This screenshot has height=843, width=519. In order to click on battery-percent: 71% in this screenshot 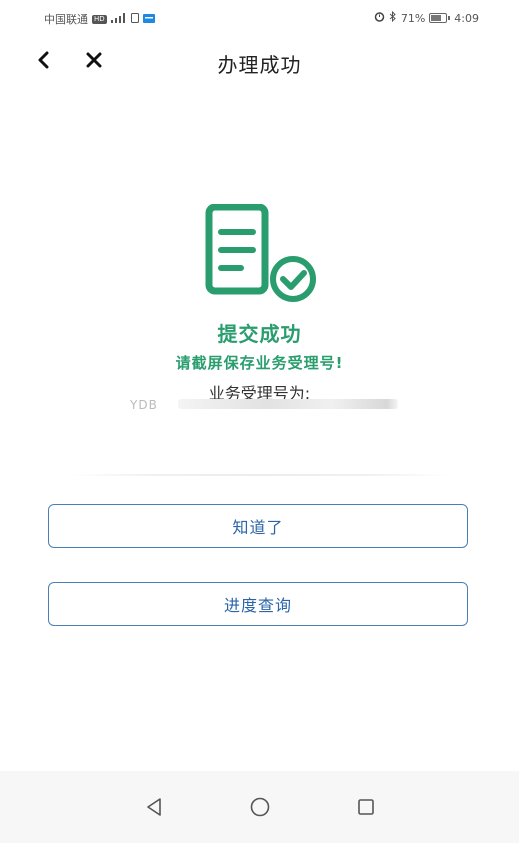, I will do `click(413, 18)`.